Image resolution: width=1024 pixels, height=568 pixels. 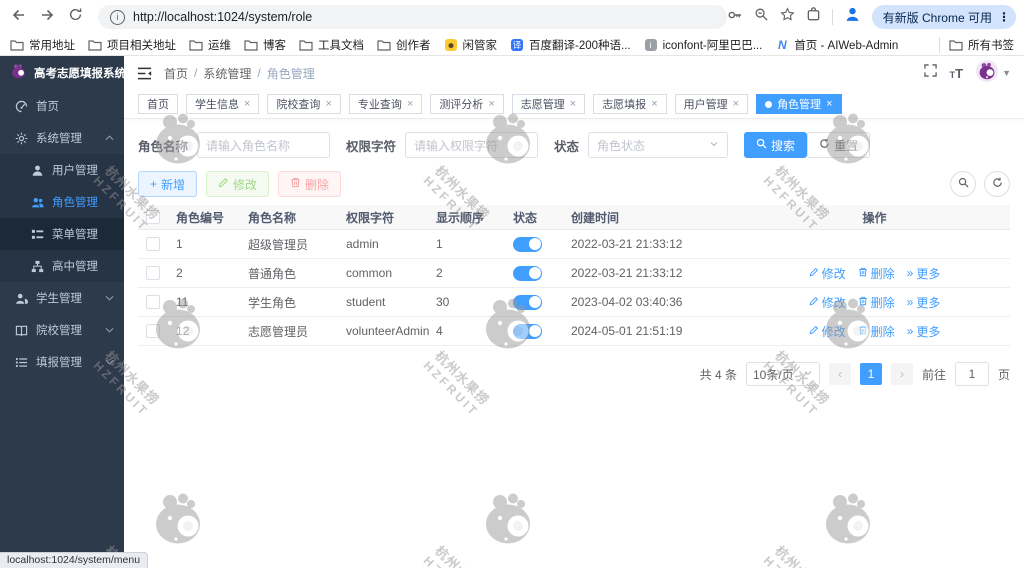 I want to click on zoom-icon, so click(x=761, y=17).